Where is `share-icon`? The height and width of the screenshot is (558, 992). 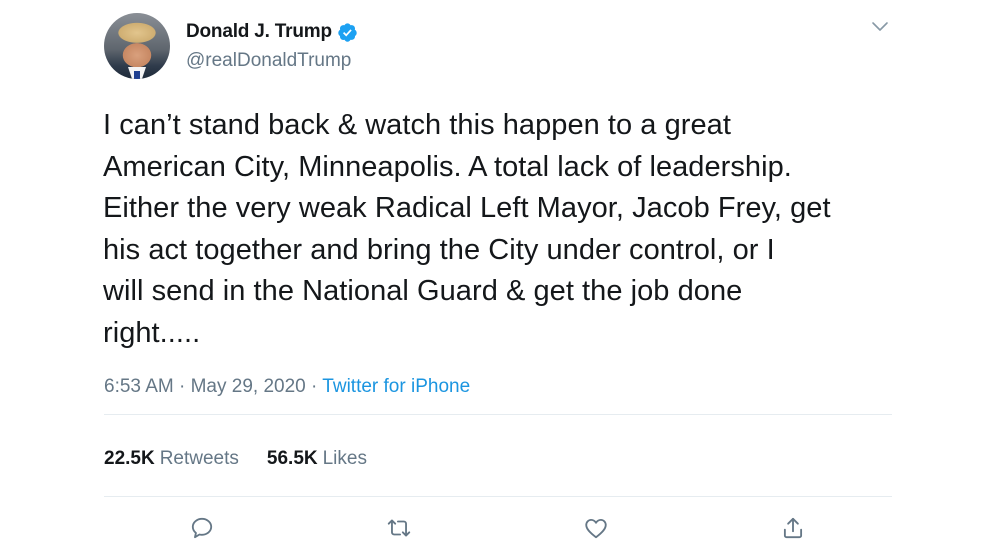 share-icon is located at coordinates (793, 528).